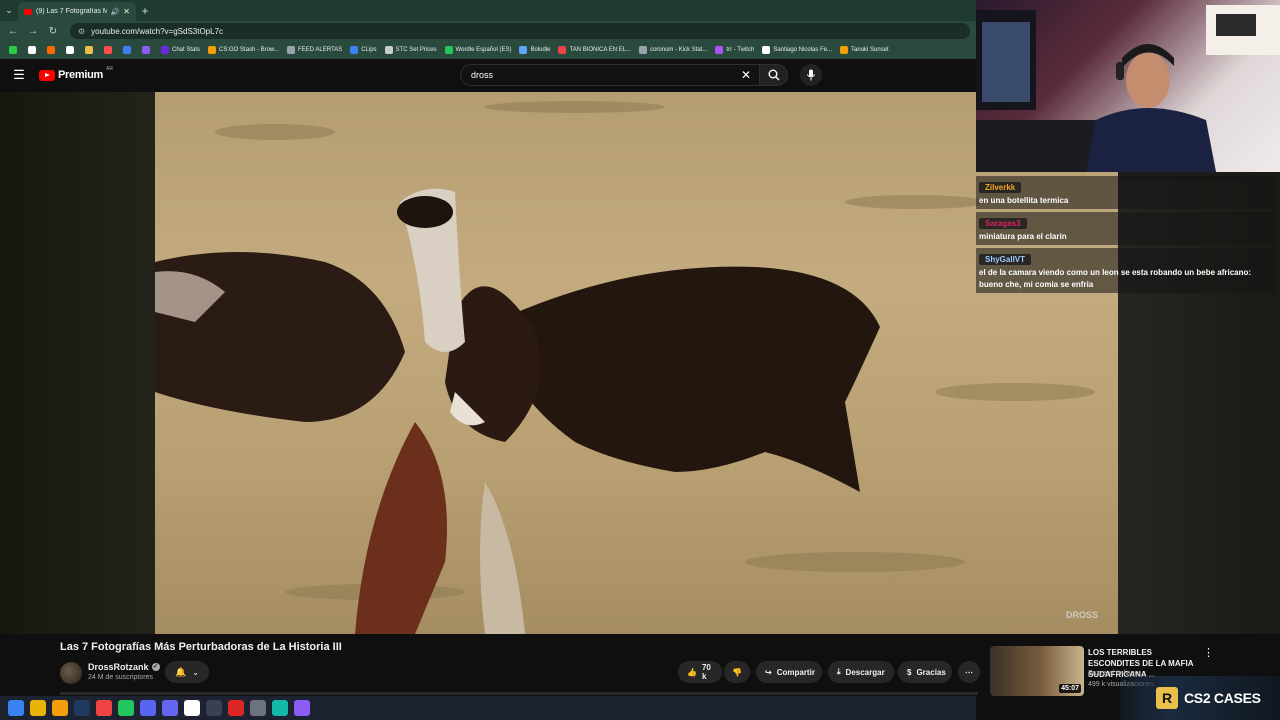 This screenshot has width=1280, height=720. I want to click on more-horizontal-icon: ⋯, so click(969, 672).